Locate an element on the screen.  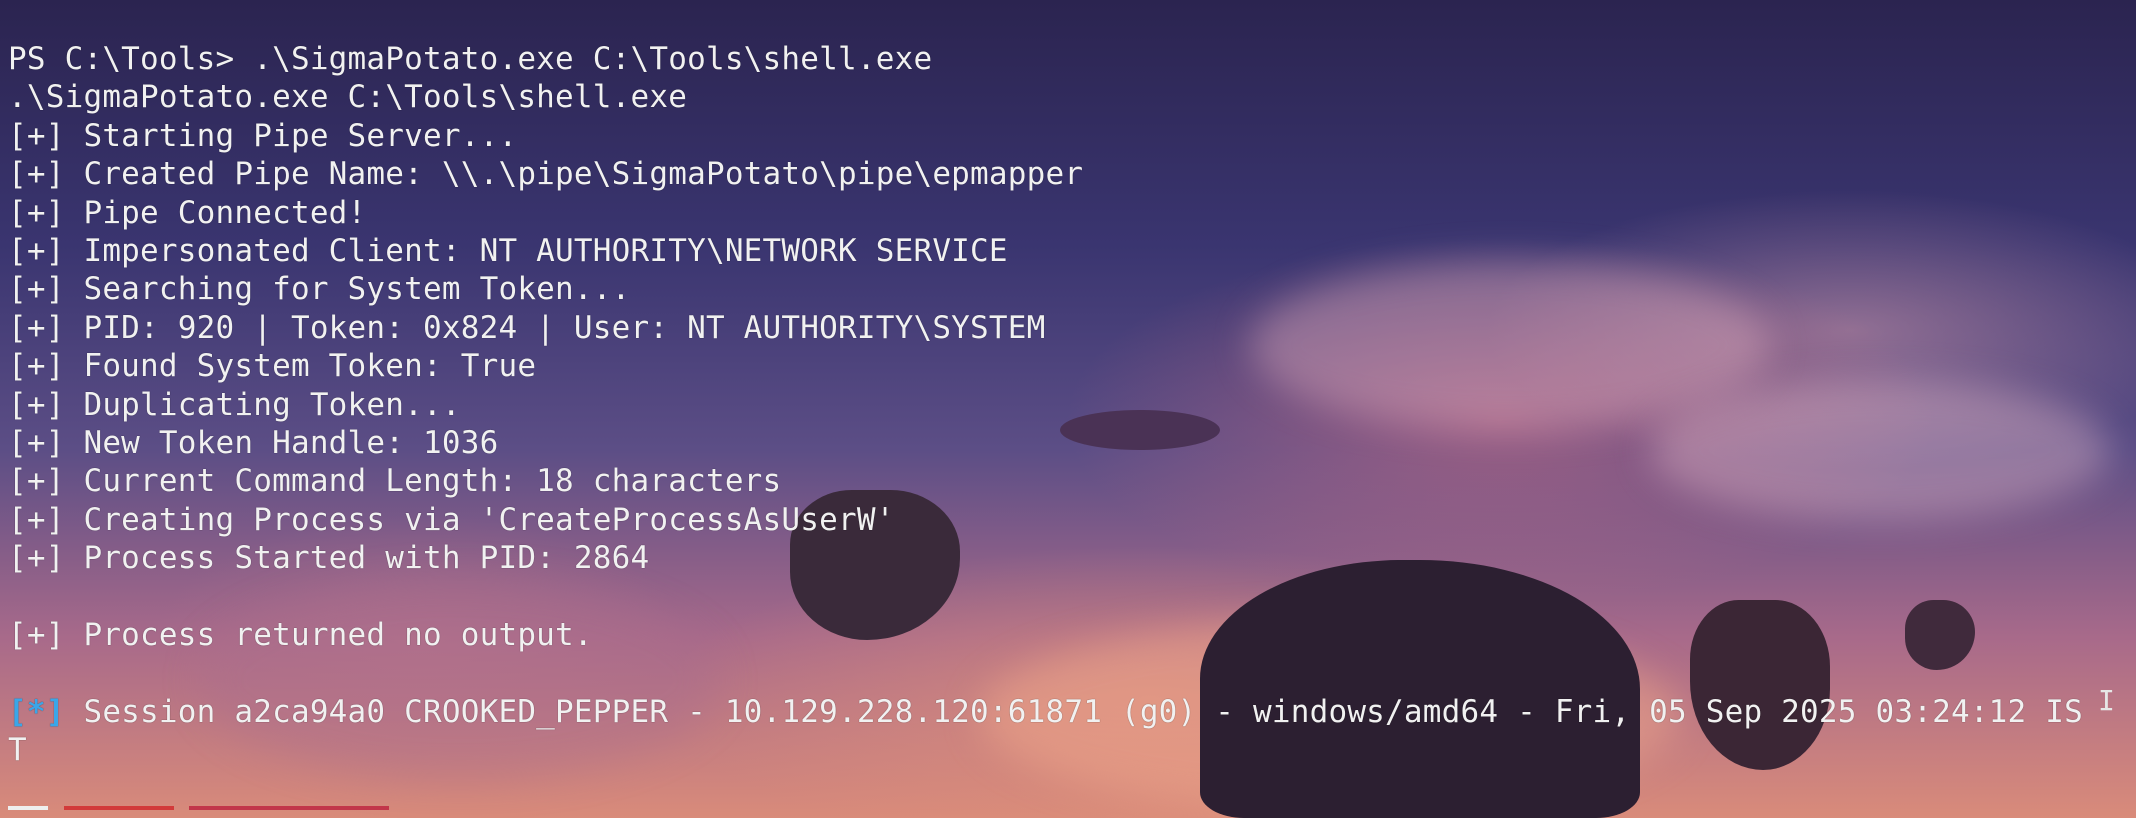
output-line: [+] Pipe Connected! is located at coordinates (187, 212).